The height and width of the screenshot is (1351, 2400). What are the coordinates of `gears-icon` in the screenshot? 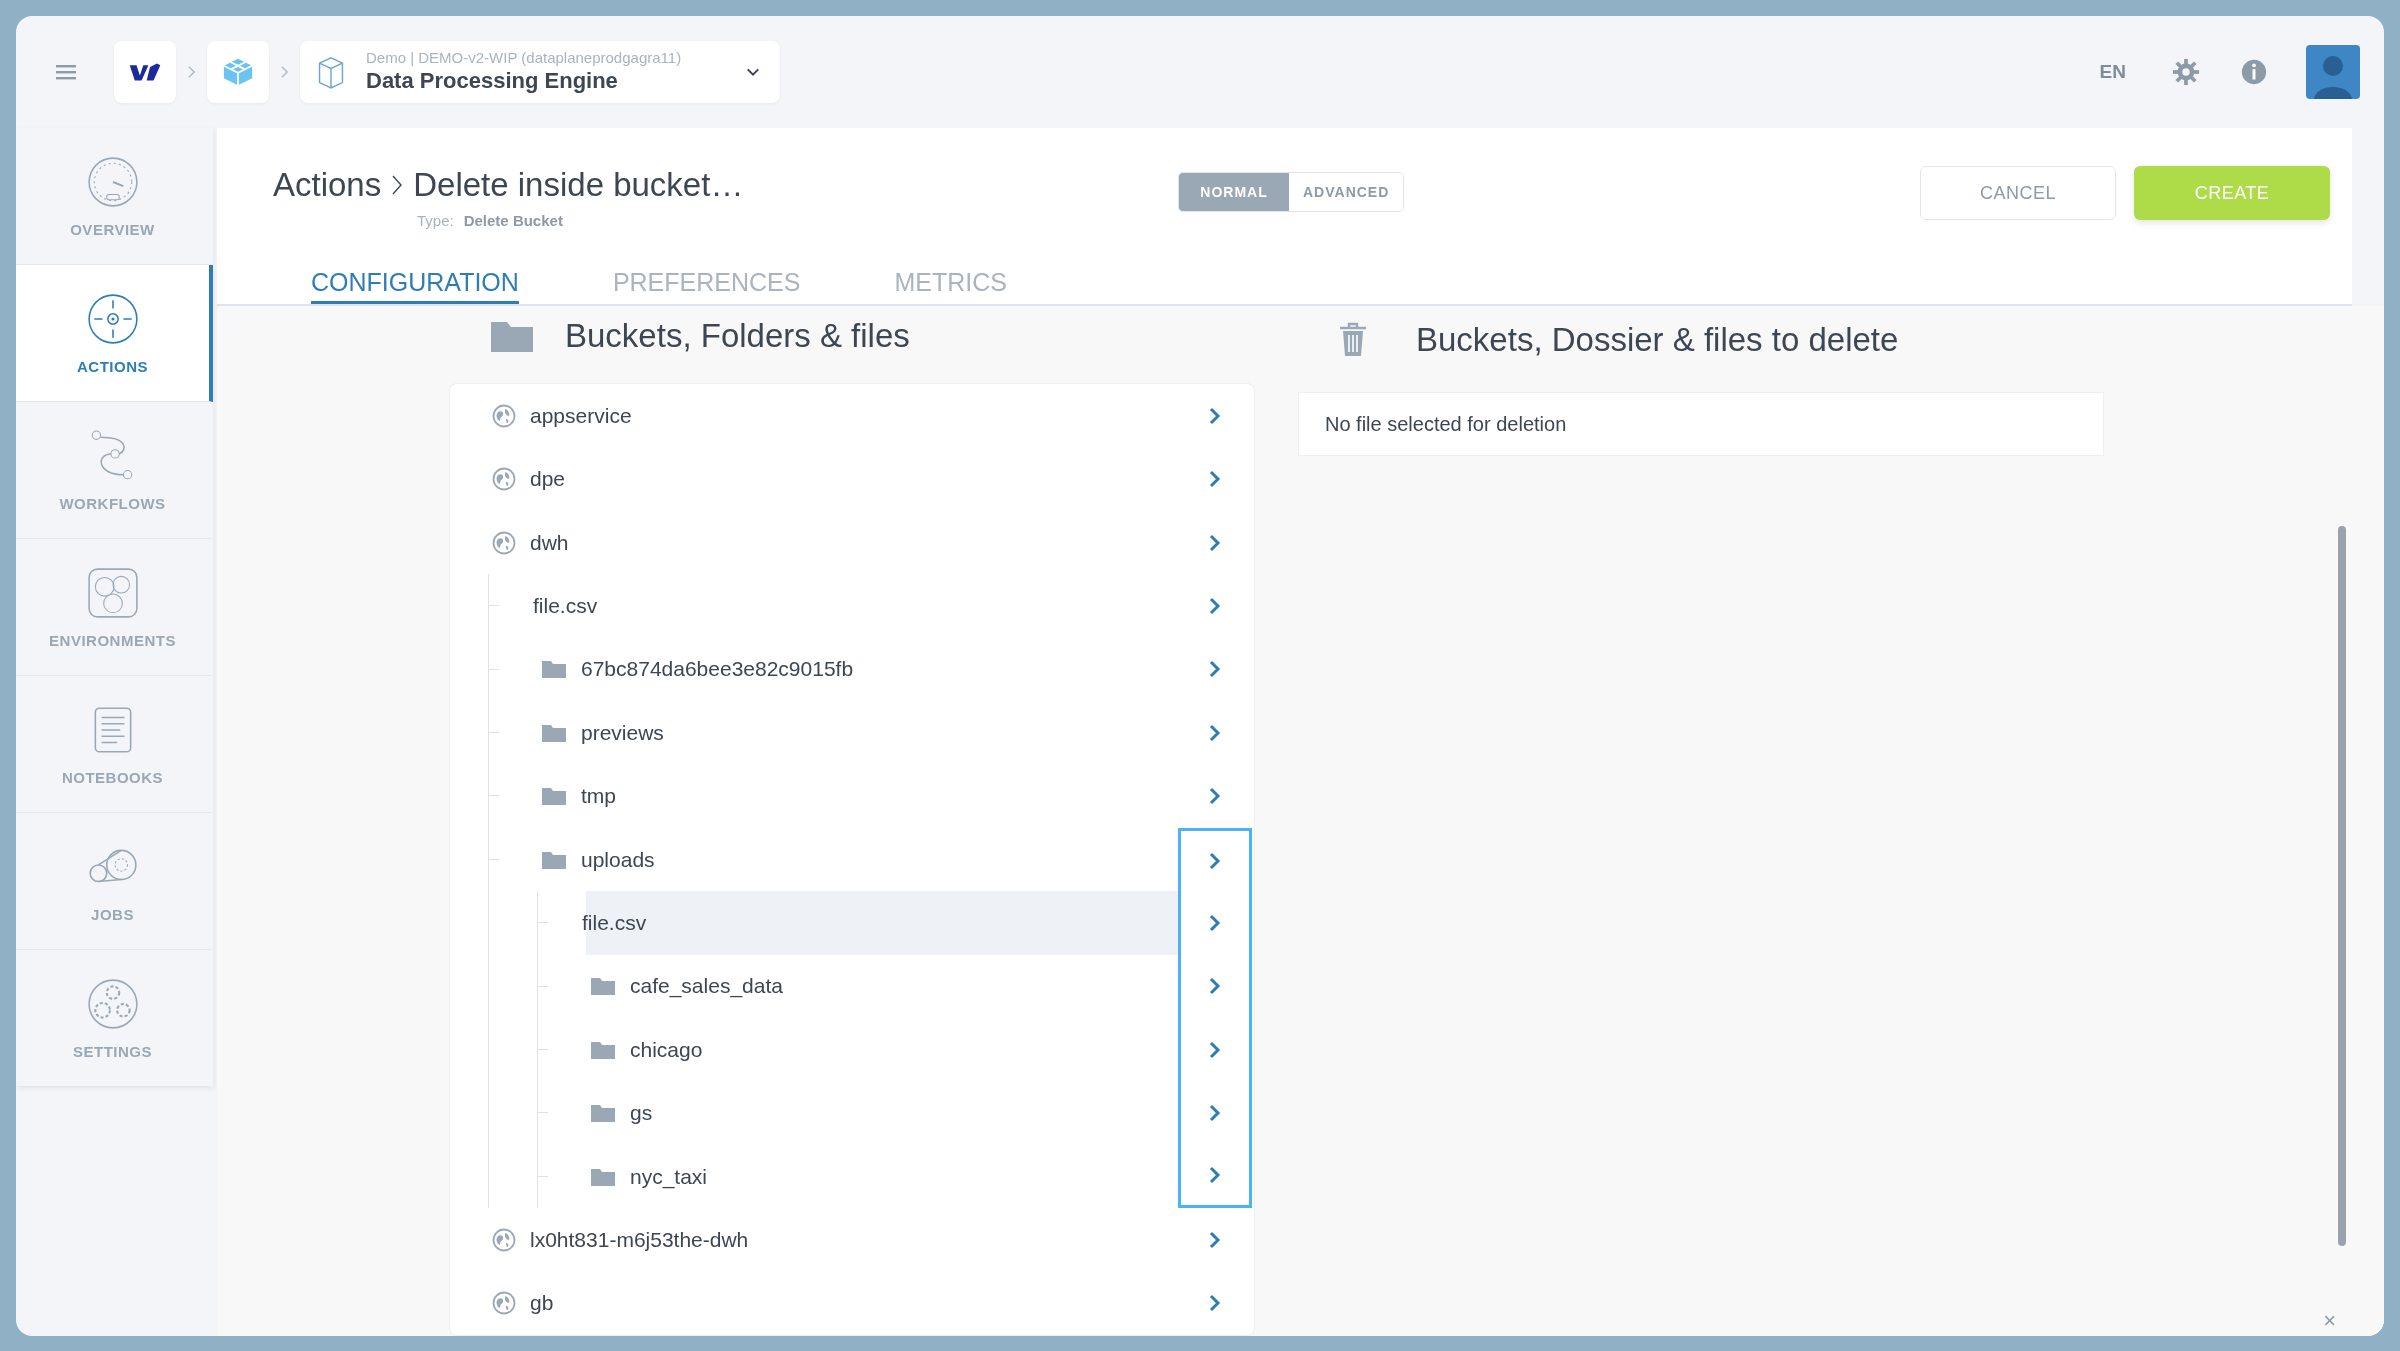 It's located at (112, 1003).